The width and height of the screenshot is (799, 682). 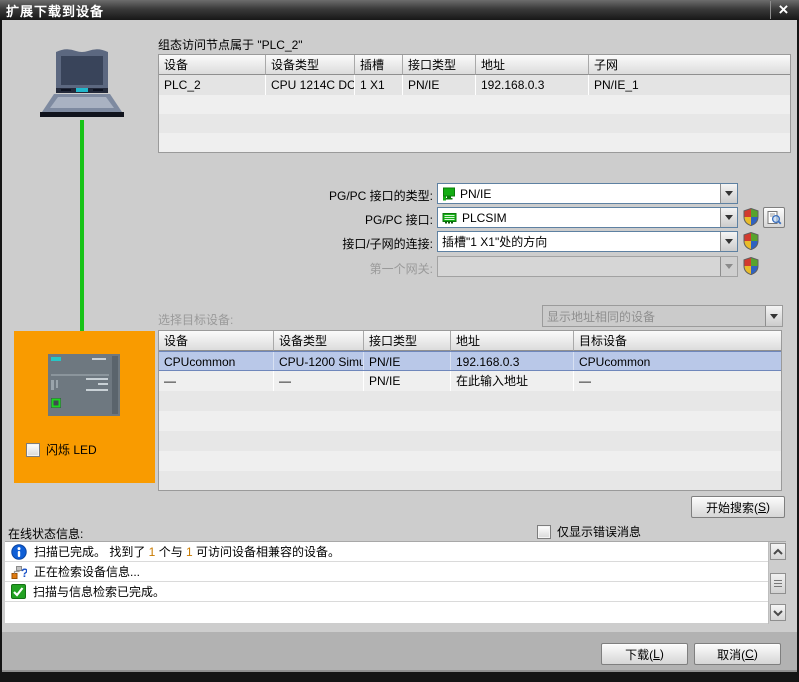 I want to click on target-device-panel: 闪烁 LED, so click(x=84, y=407).